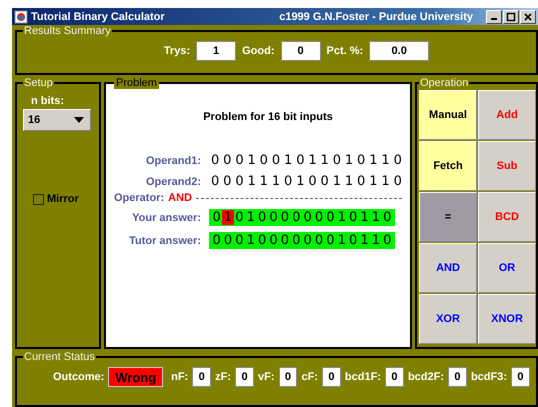  What do you see at coordinates (308, 160) in the screenshot?
I see `operand-bits: 0001001011010110` at bounding box center [308, 160].